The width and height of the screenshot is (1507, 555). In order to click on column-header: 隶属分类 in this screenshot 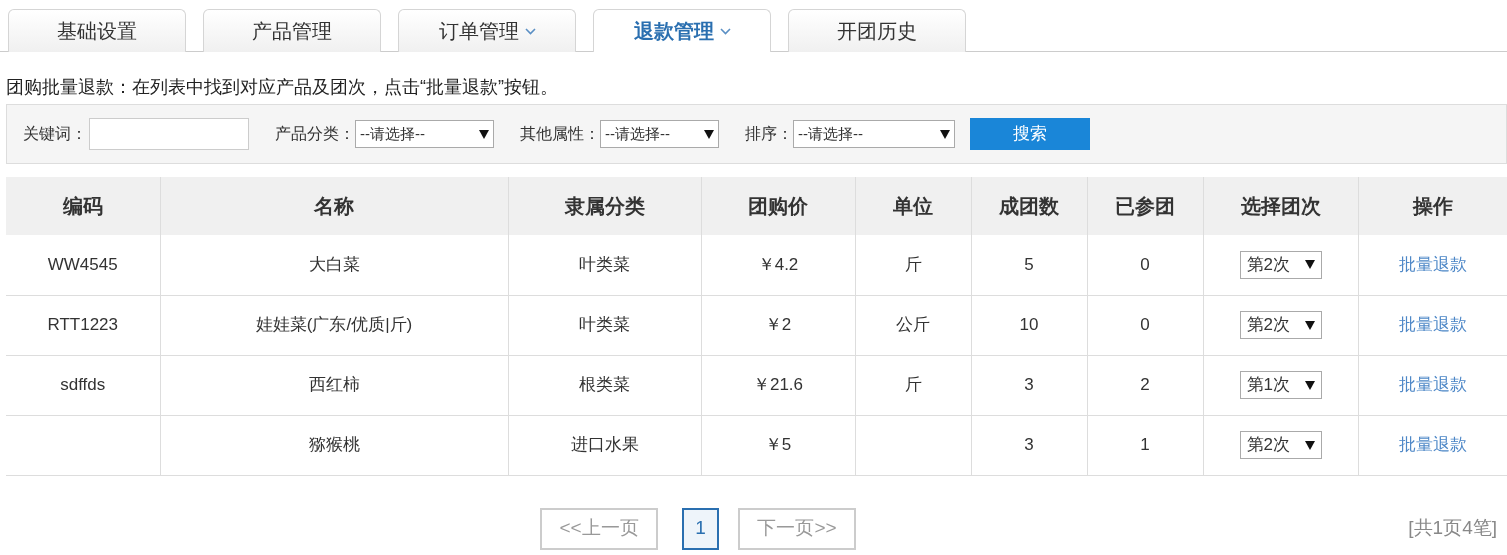, I will do `click(604, 206)`.